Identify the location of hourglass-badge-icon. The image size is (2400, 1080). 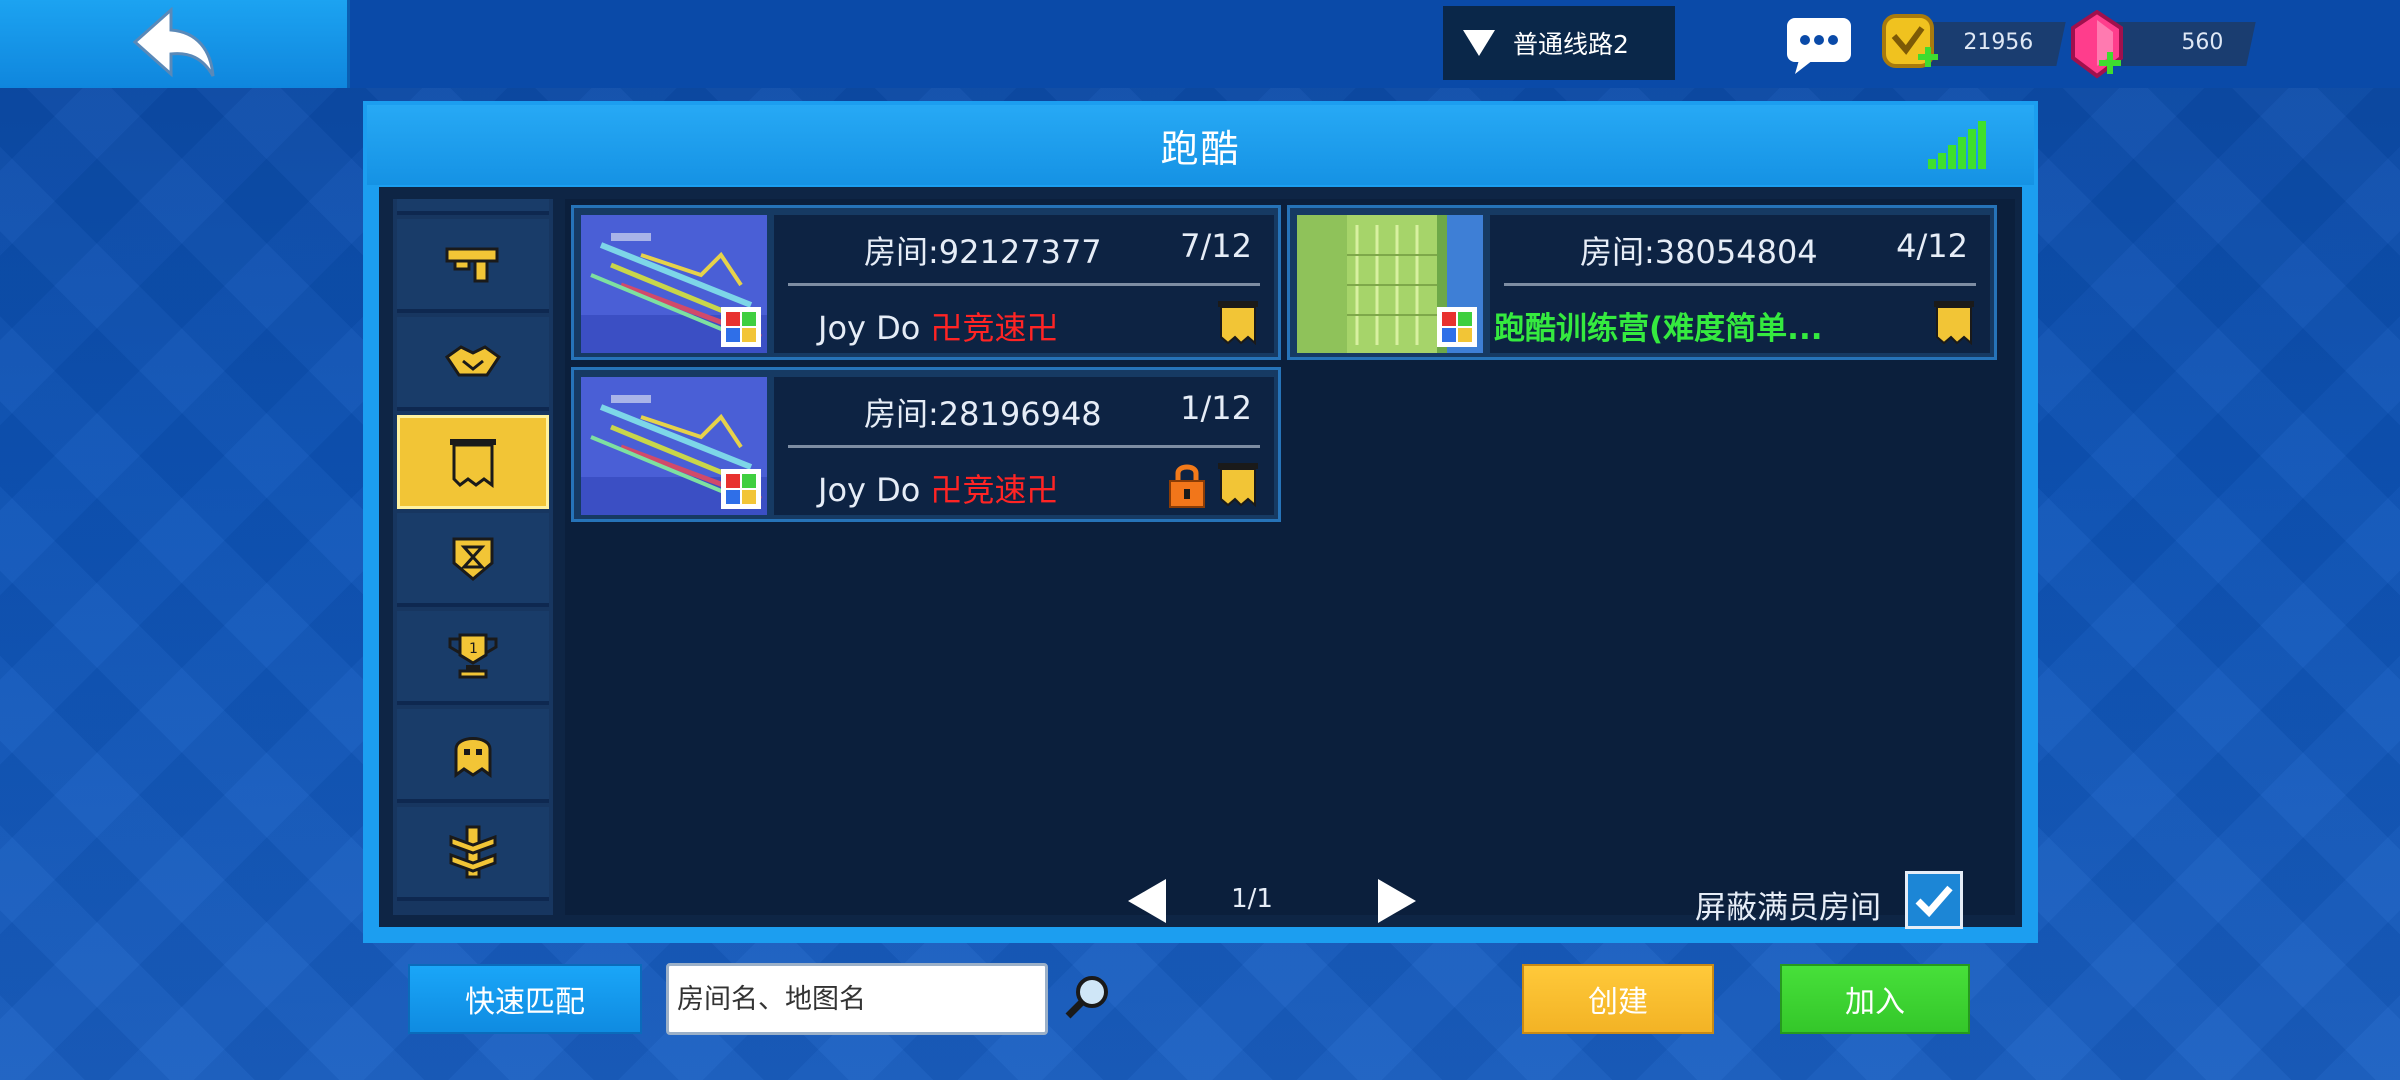
(473, 559).